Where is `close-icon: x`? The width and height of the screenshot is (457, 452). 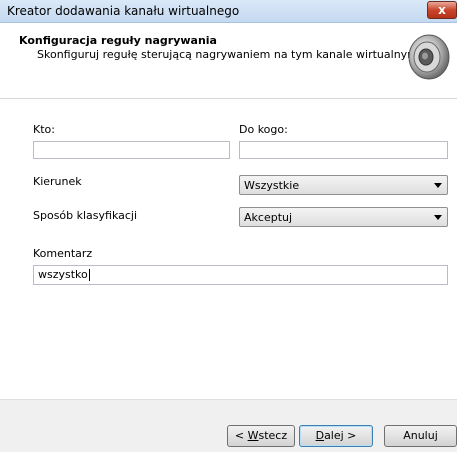 close-icon: x is located at coordinates (442, 10).